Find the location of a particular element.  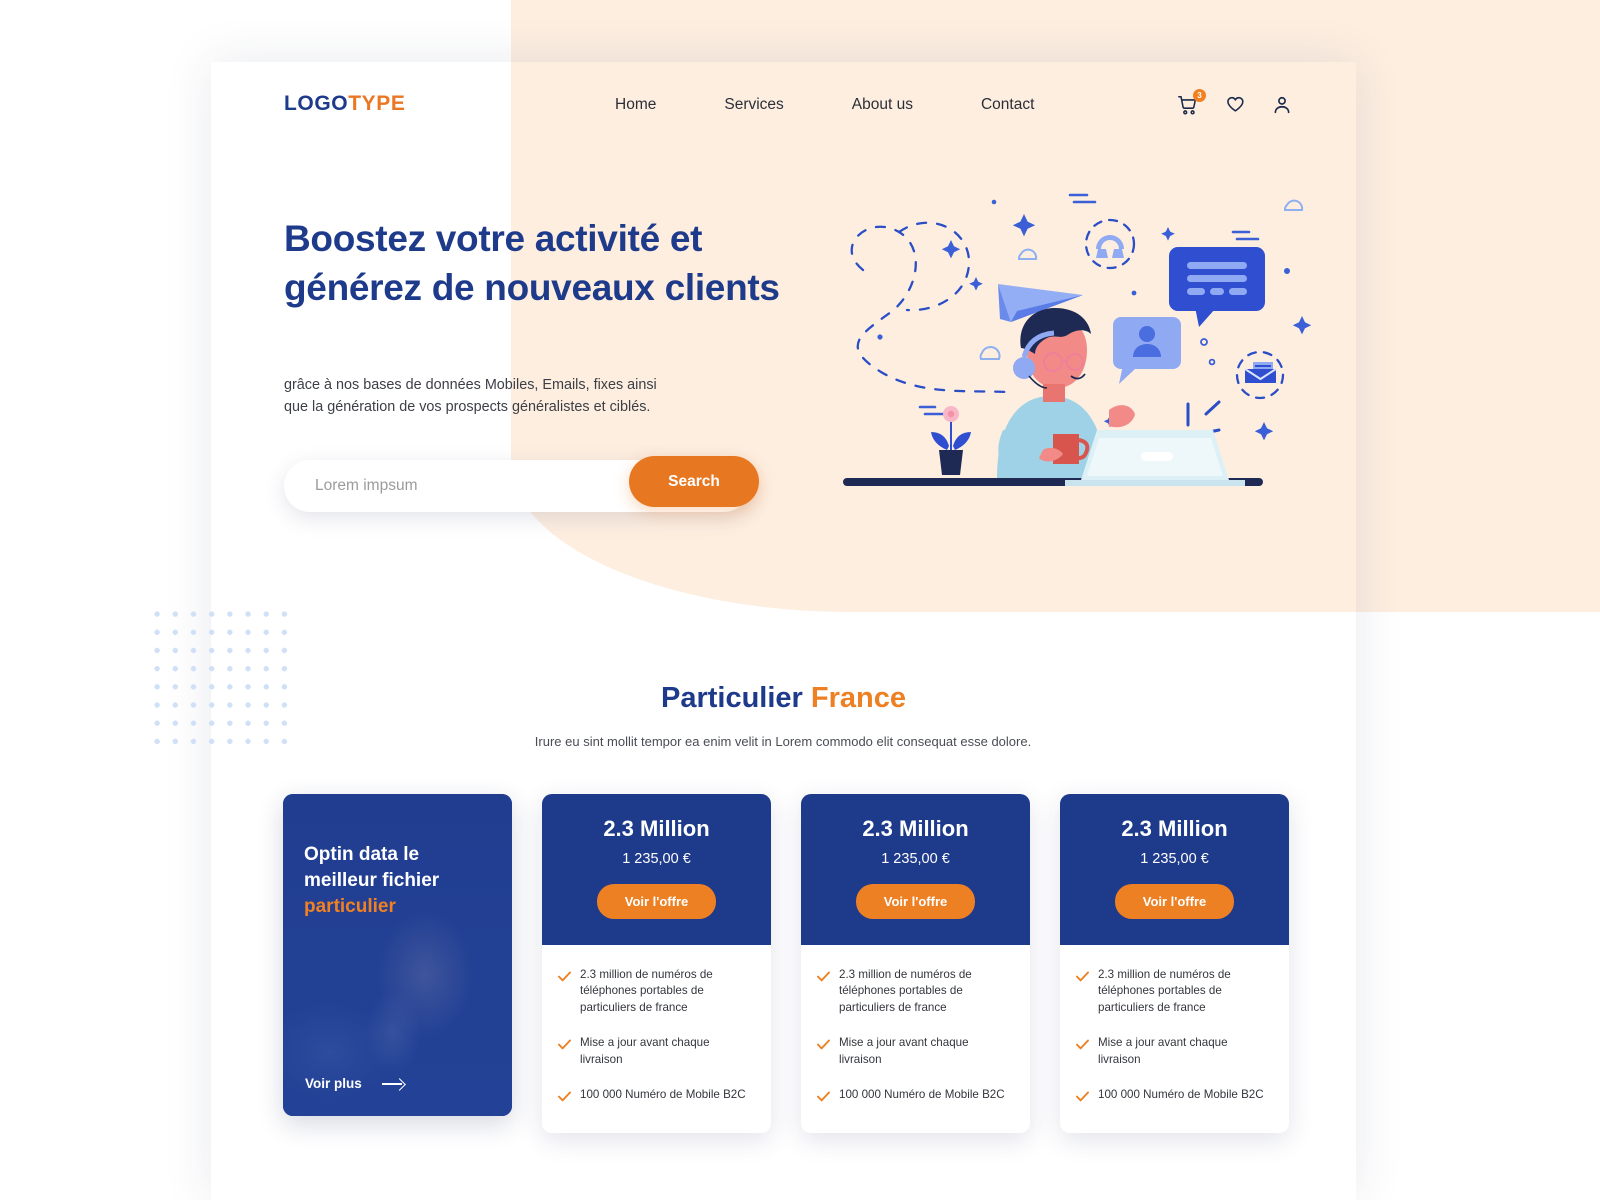

cart-icon: 3 is located at coordinates (1191, 103).